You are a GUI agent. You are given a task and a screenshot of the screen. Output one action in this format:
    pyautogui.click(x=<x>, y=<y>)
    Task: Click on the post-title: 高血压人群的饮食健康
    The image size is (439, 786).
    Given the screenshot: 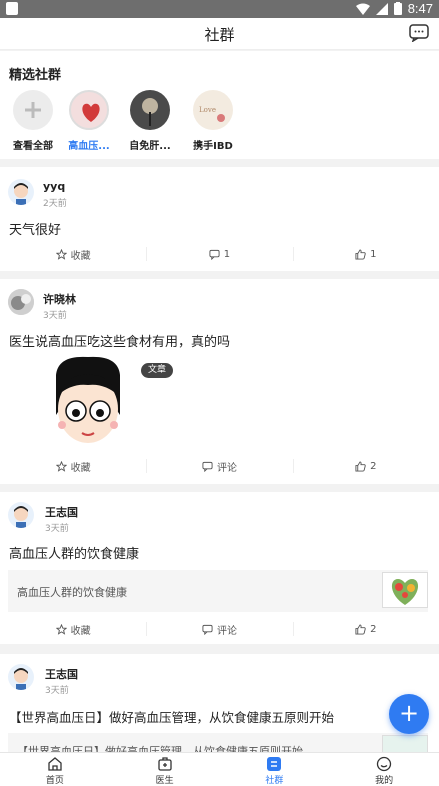 What is the action you would take?
    pyautogui.click(x=74, y=554)
    